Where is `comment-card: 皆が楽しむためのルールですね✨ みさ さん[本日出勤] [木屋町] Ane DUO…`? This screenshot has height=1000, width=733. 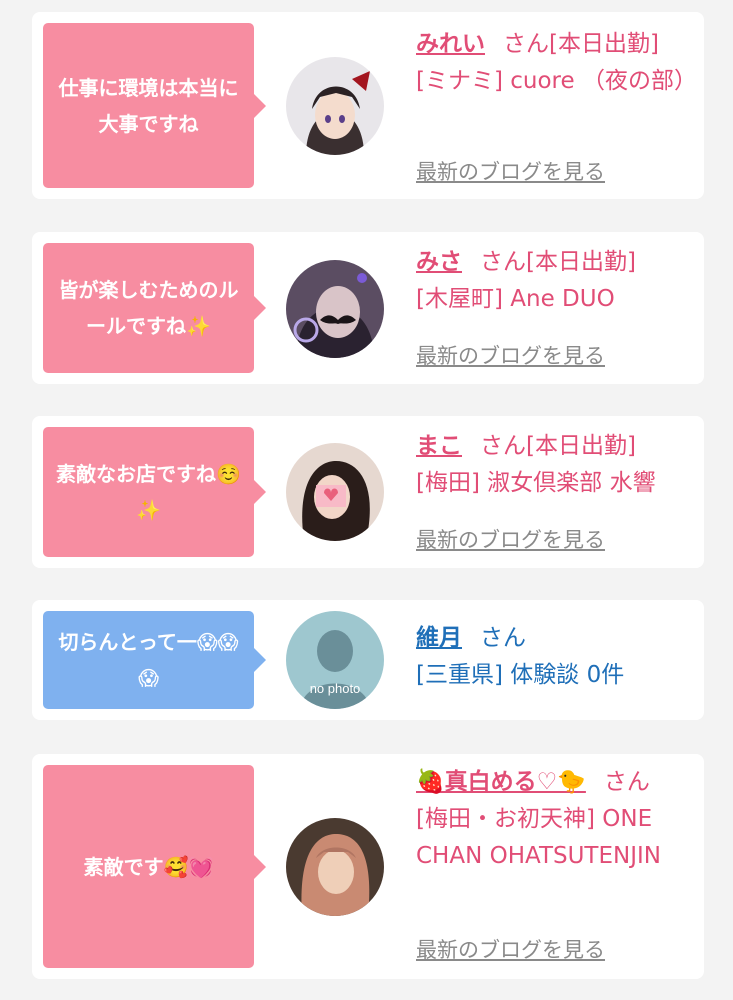
comment-card: 皆が楽しむためのルールですね✨ みさ さん[本日出勤] [木屋町] Ane DUO… is located at coordinates (368, 308).